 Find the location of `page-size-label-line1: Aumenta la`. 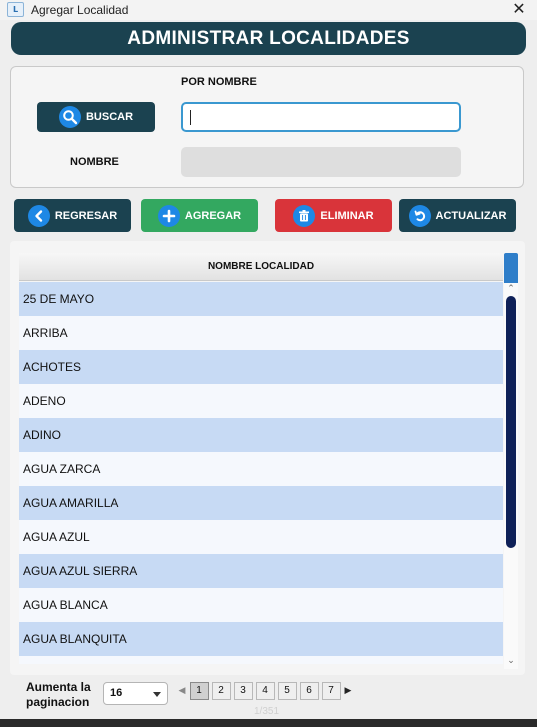

page-size-label-line1: Aumenta la is located at coordinates (58, 687).